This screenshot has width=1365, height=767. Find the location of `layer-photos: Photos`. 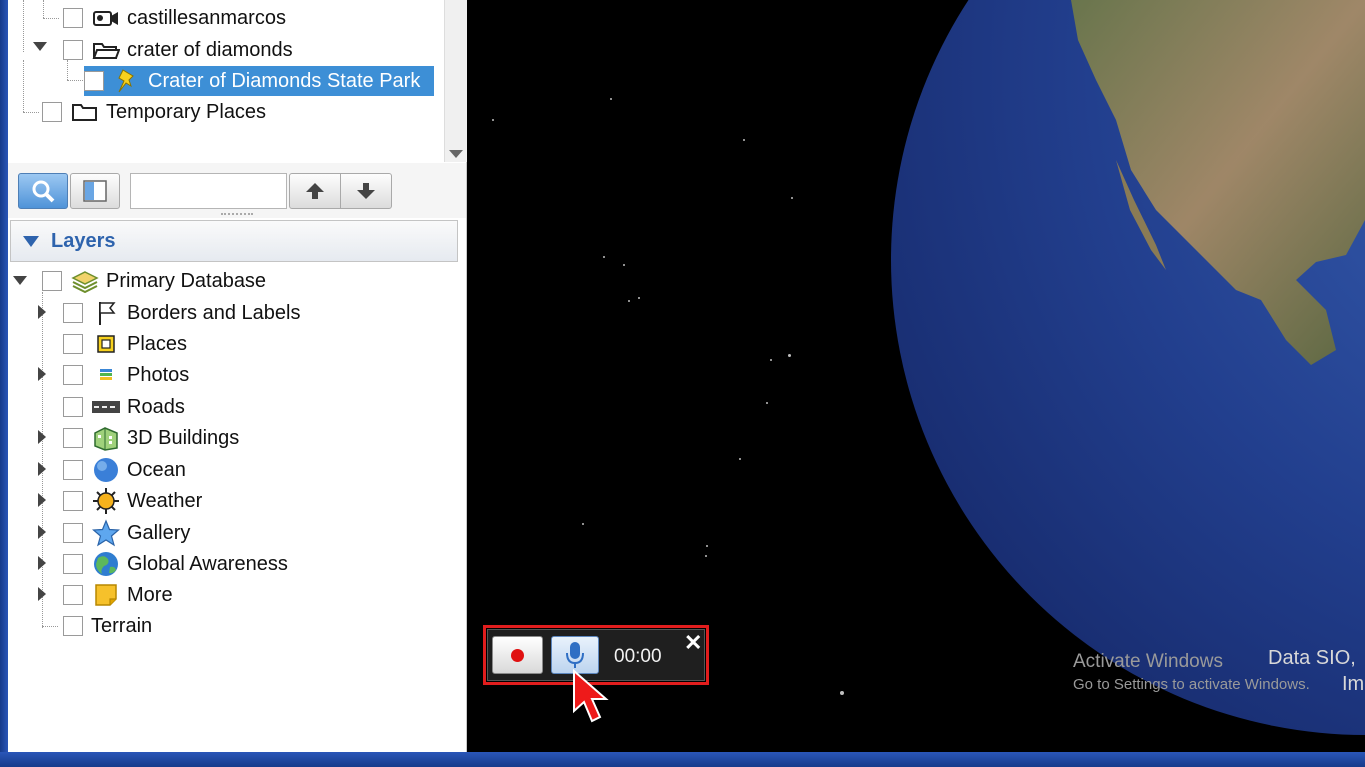

layer-photos: Photos is located at coordinates (126, 375).